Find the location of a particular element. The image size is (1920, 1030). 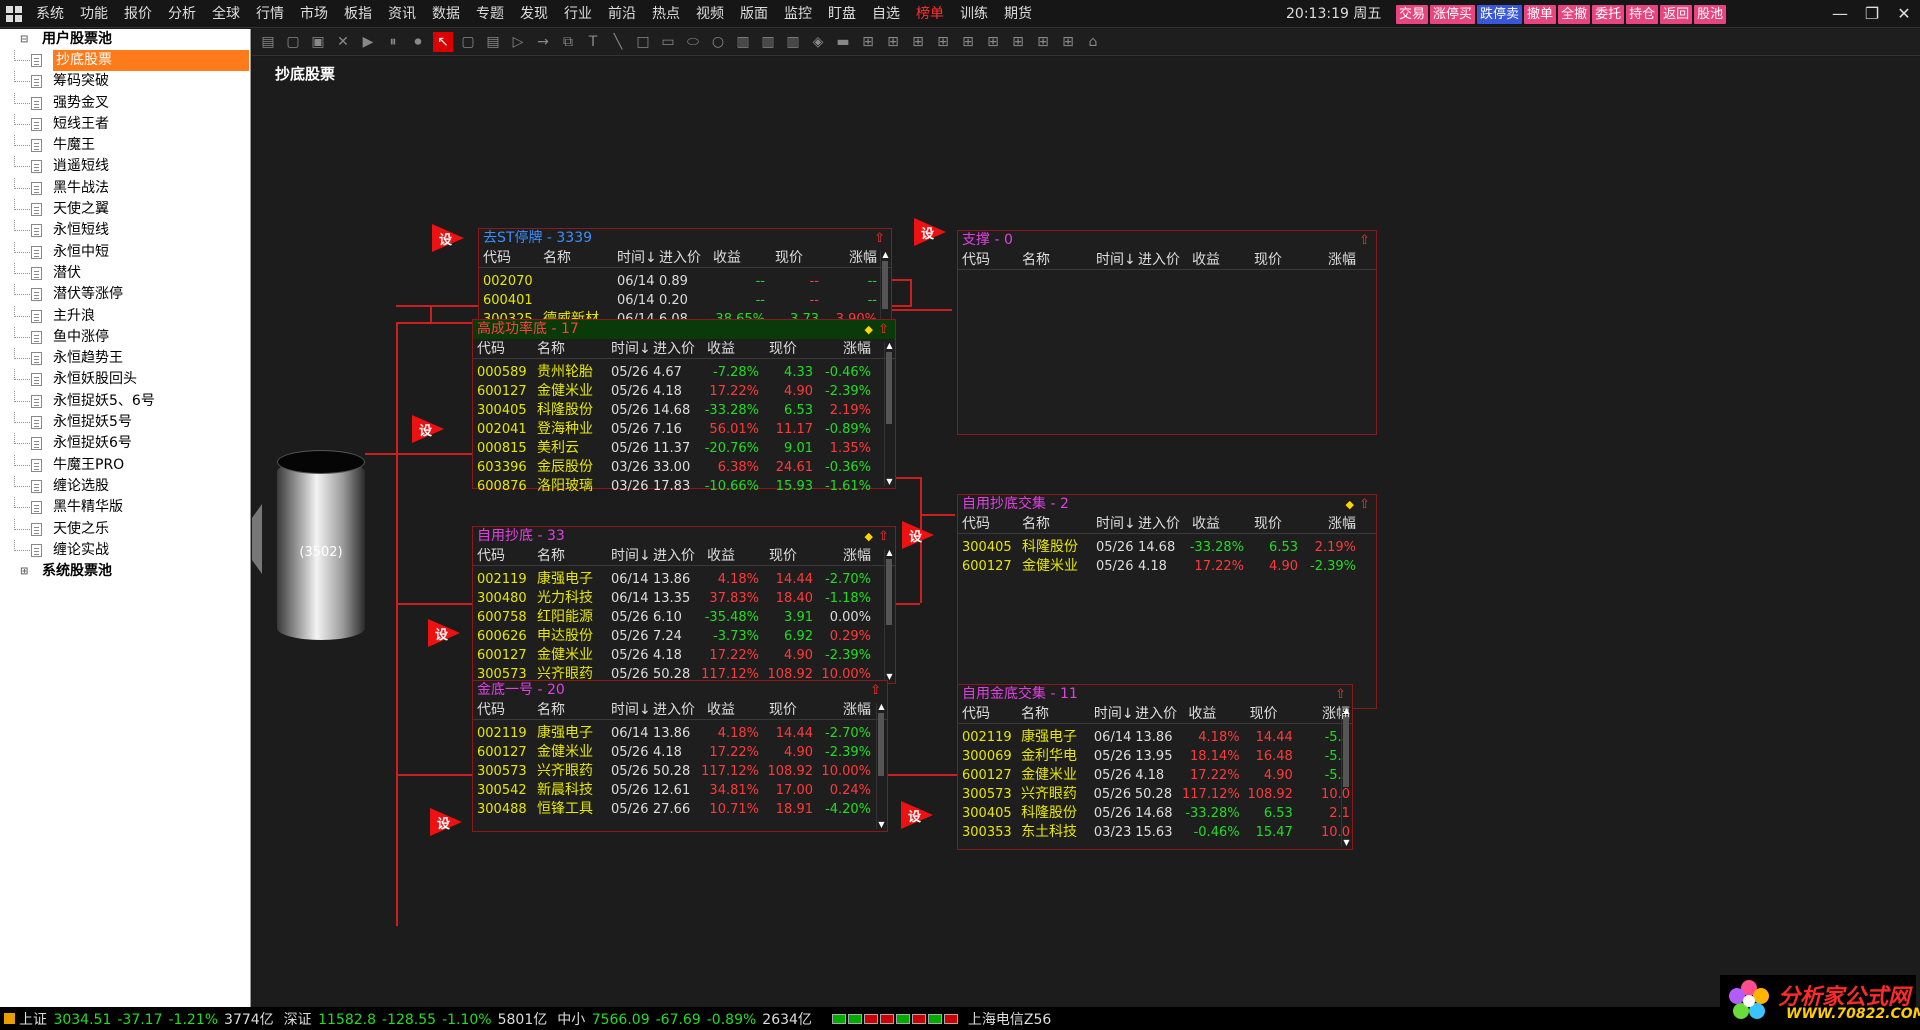

scroll-thumb is located at coordinates (885, 285).